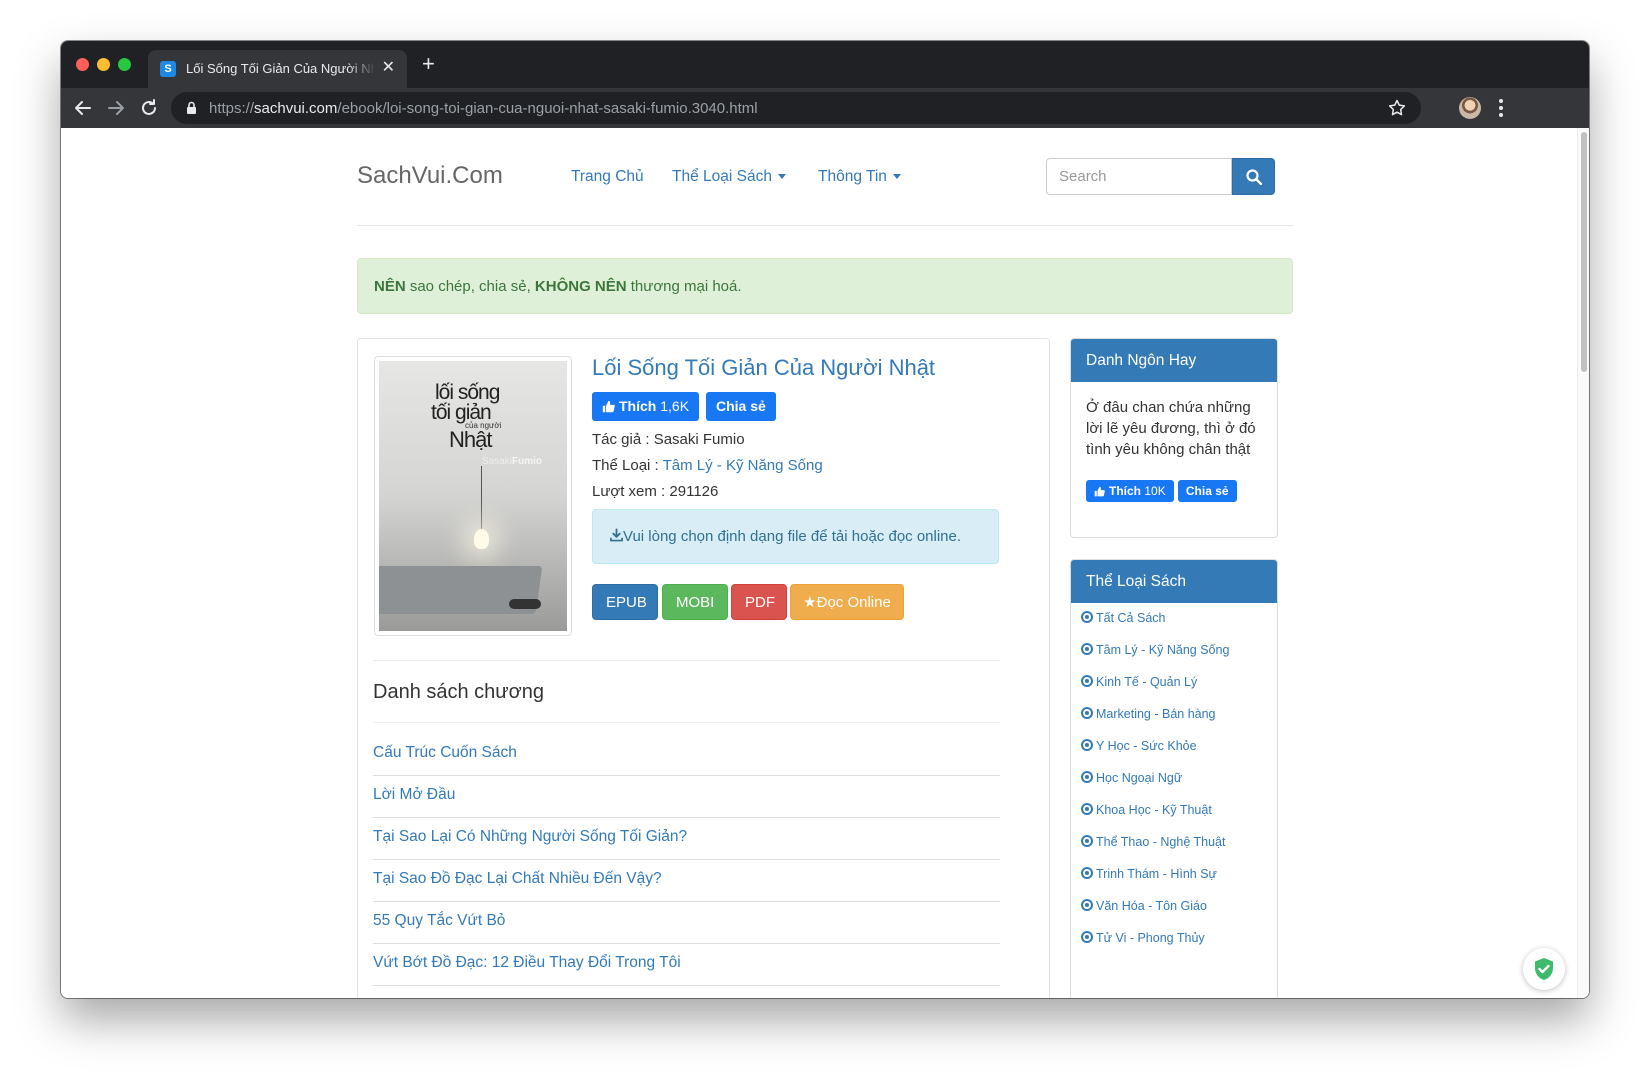 Image resolution: width=1650 pixels, height=1079 pixels. I want to click on nav-info-dropdown: Thông Tin, so click(859, 177).